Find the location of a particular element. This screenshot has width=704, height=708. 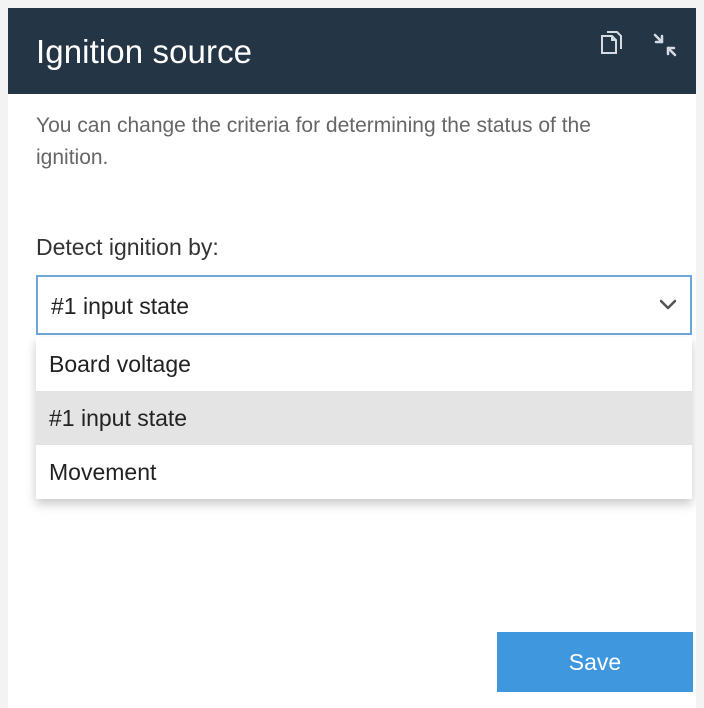

dropdown-option-board-voltage: Board voltage is located at coordinates (364, 364).